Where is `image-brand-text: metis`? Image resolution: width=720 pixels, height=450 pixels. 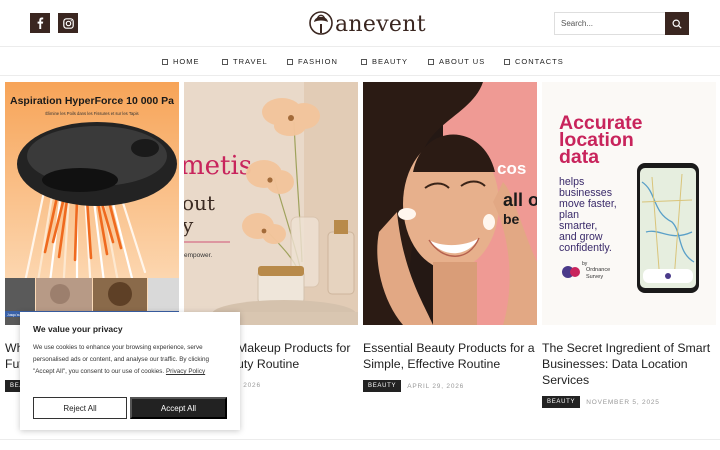 image-brand-text: metis is located at coordinates (218, 166).